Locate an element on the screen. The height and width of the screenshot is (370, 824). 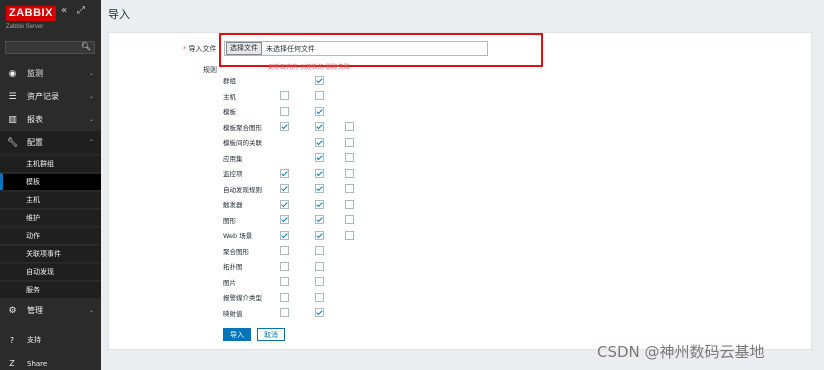
server-name: Zabbix Server is located at coordinates (25, 27).